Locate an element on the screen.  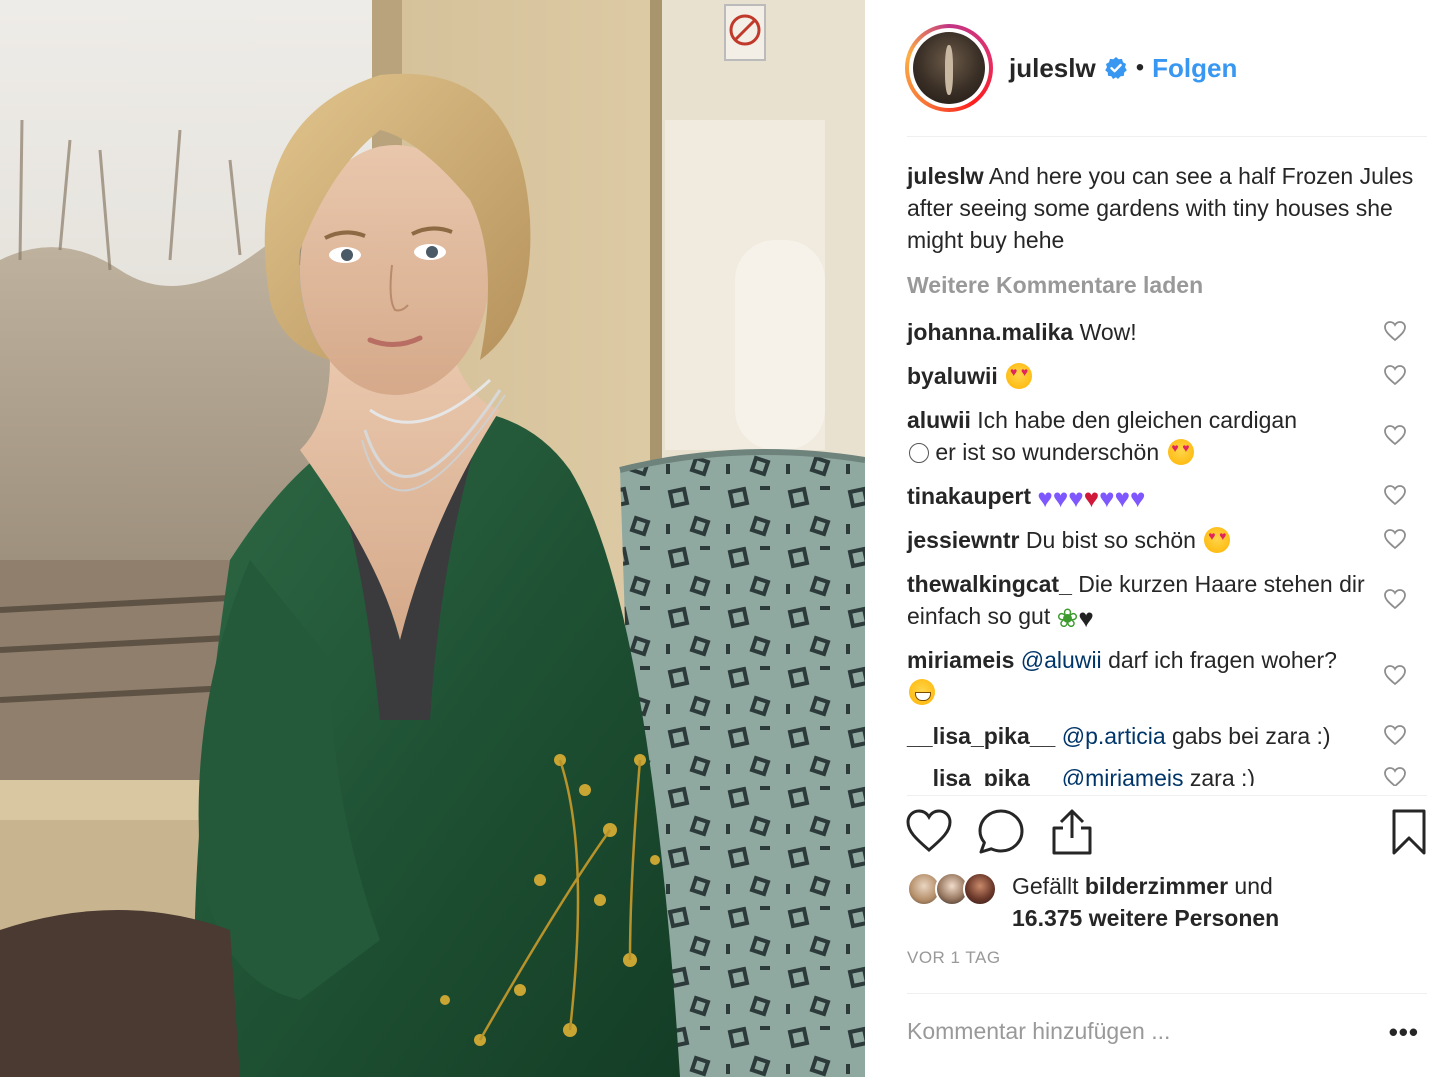
comment-item: miriameis @aluwii darf ich fragen woher? is located at coordinates (1167, 676).